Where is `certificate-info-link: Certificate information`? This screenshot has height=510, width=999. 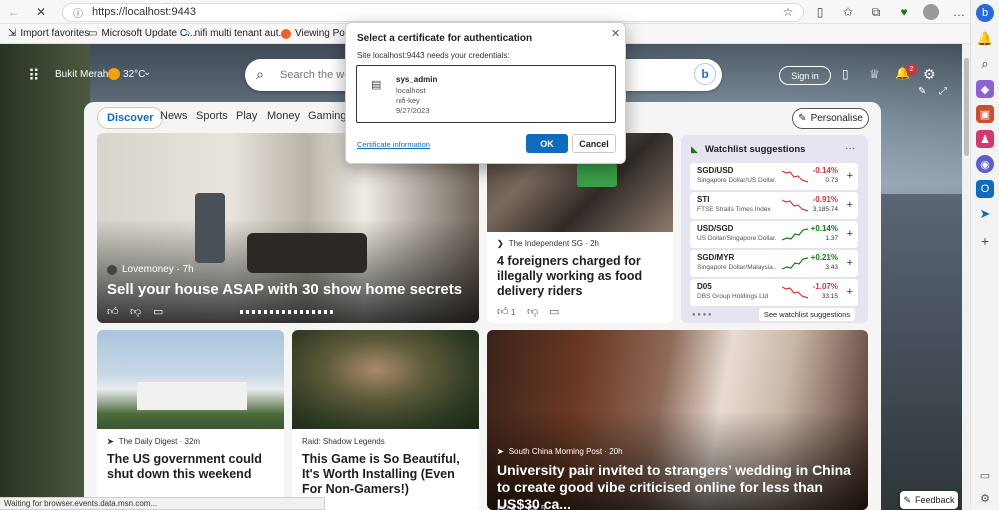
certificate-info-link: Certificate information is located at coordinates (393, 144).